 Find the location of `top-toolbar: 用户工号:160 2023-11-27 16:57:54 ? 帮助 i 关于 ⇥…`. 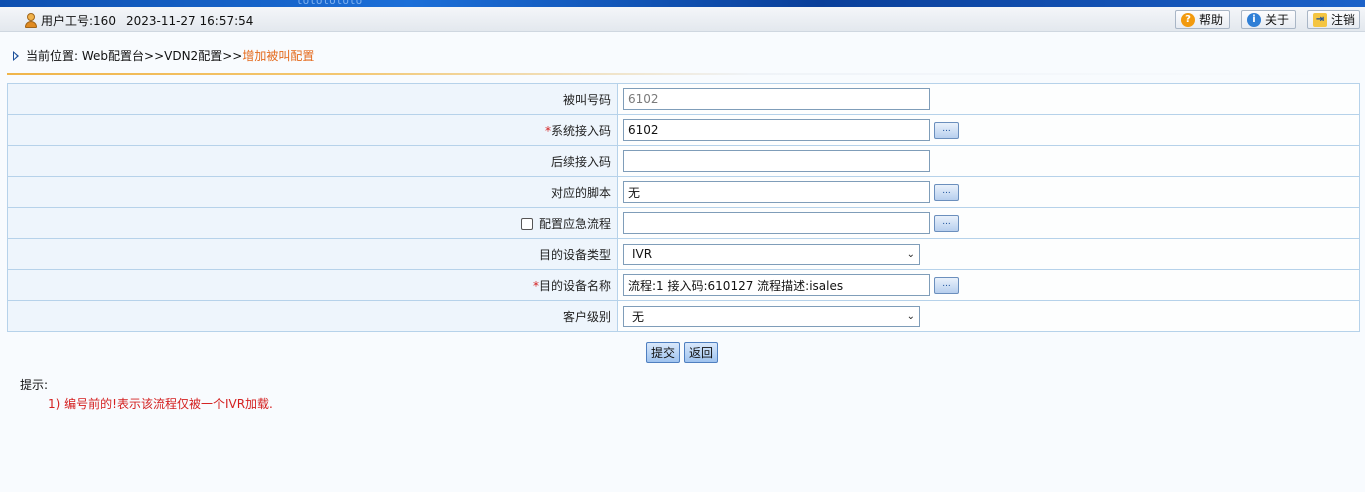

top-toolbar: 用户工号:160 2023-11-27 16:57:54 ? 帮助 i 关于 ⇥… is located at coordinates (682, 19).